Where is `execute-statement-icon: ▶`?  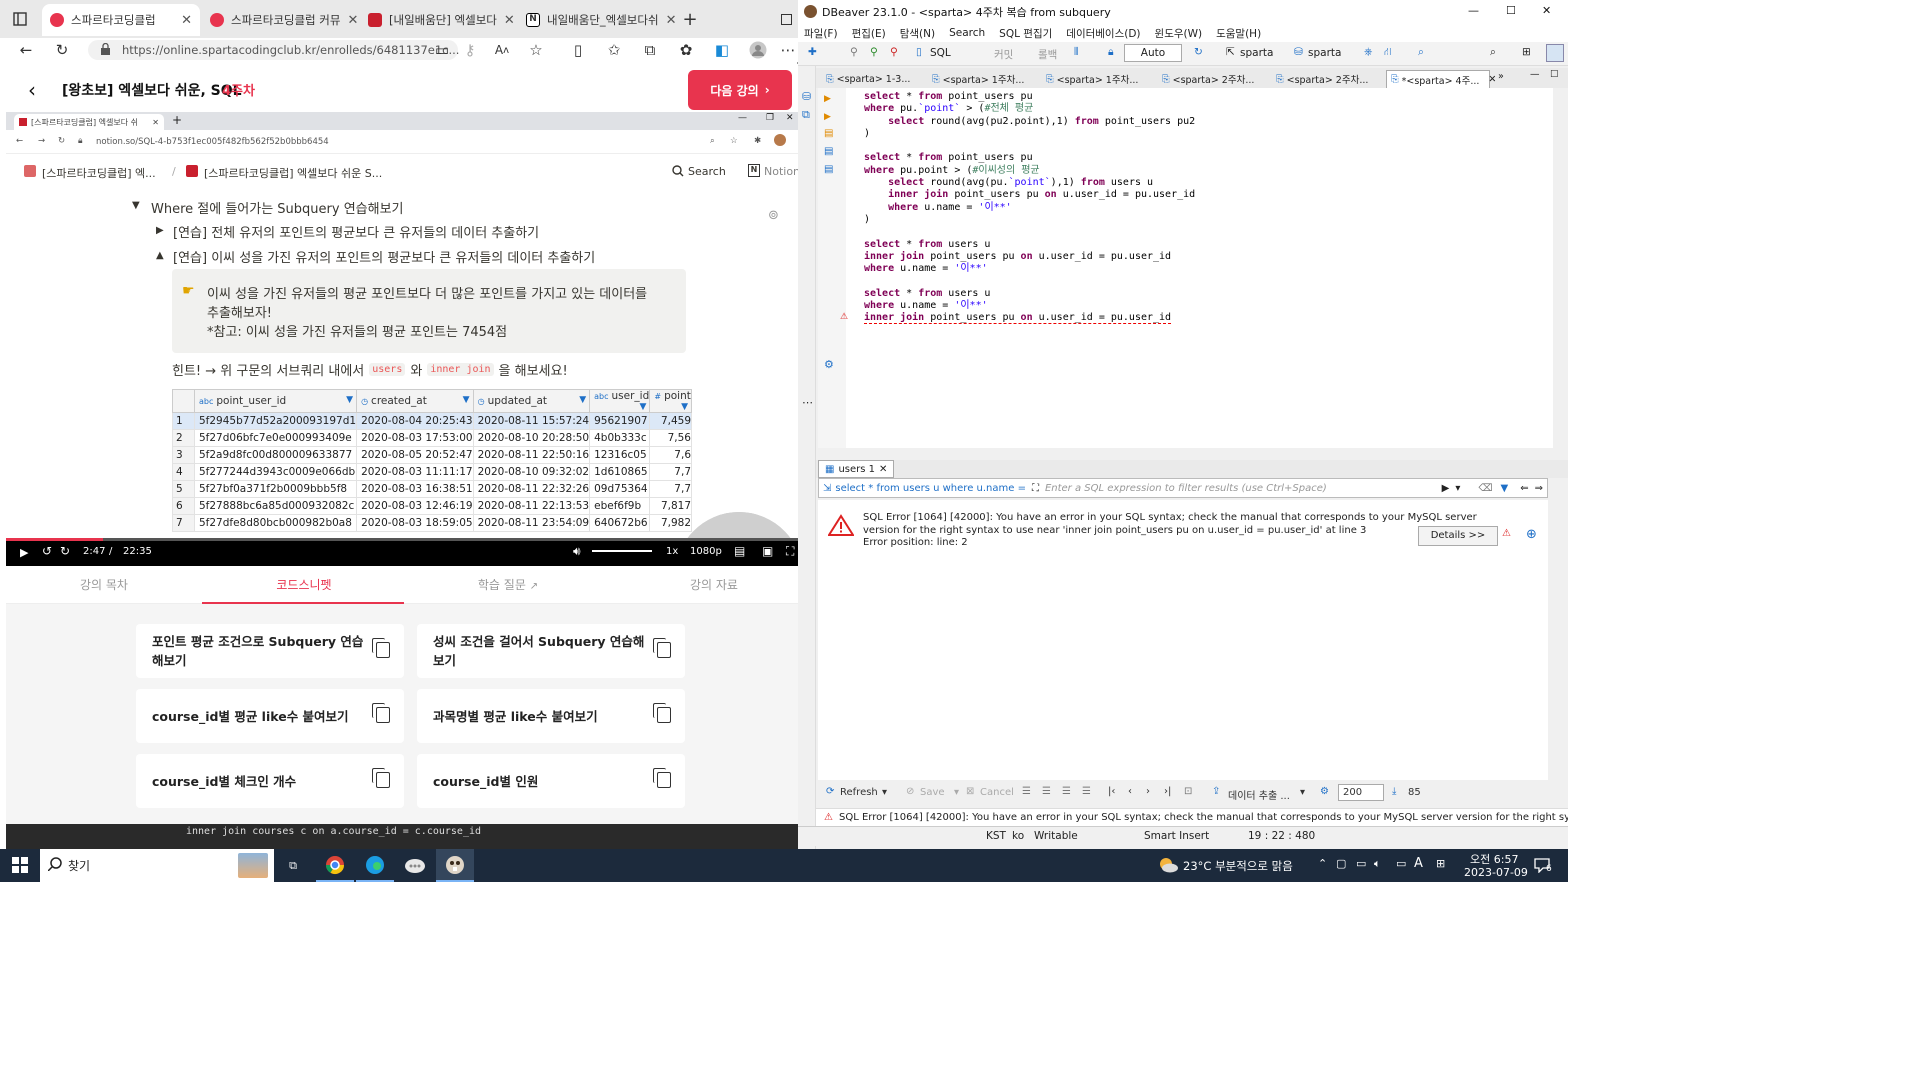 execute-statement-icon: ▶ is located at coordinates (827, 99).